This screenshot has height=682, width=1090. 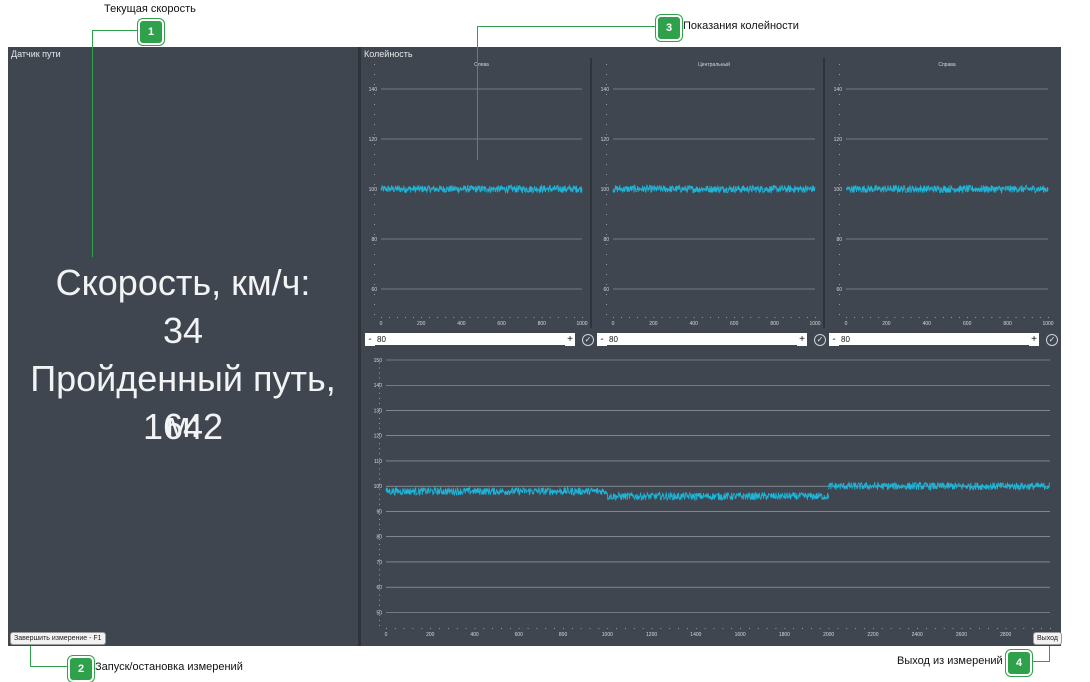 I want to click on callout-line-1h, so click(x=115, y=30).